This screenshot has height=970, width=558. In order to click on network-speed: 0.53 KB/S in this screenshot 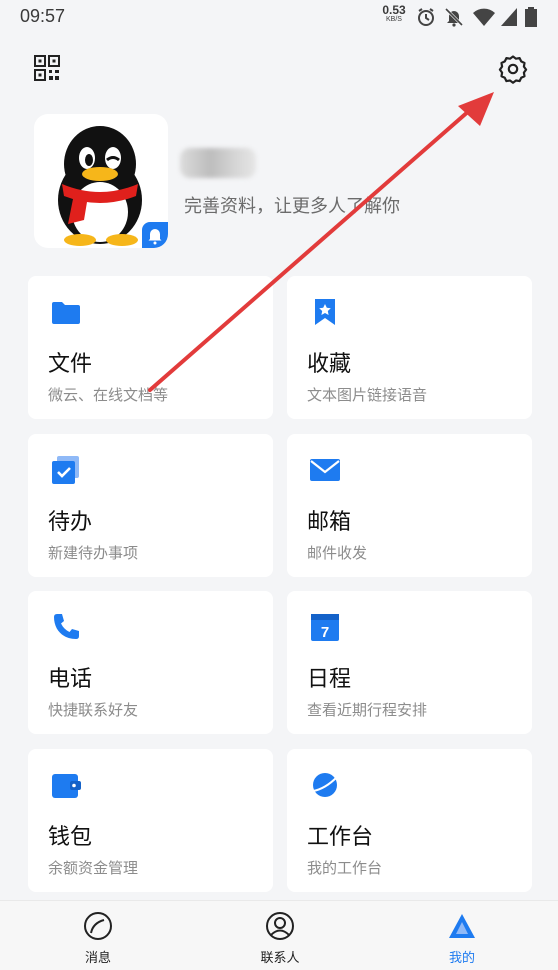, I will do `click(394, 13)`.